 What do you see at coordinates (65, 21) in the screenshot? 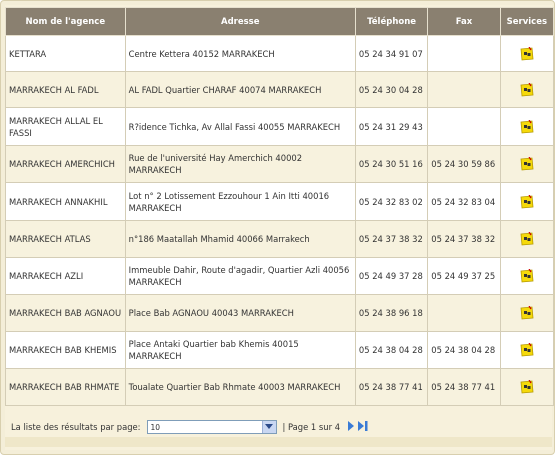
I see `column-header-name: Nom de l'agence` at bounding box center [65, 21].